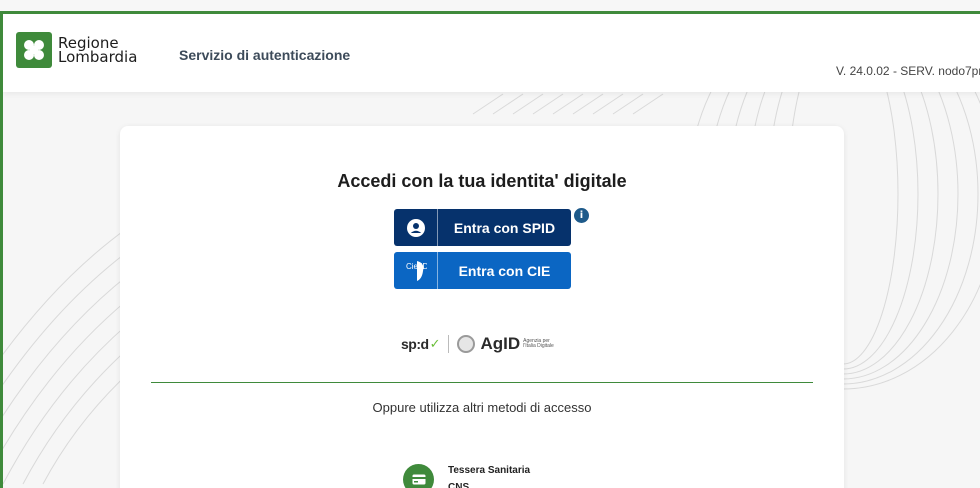 The height and width of the screenshot is (488, 980). Describe the element at coordinates (538, 343) in the screenshot. I see `agid-subtitle: Agenzia per l'Italia Digitale` at that location.